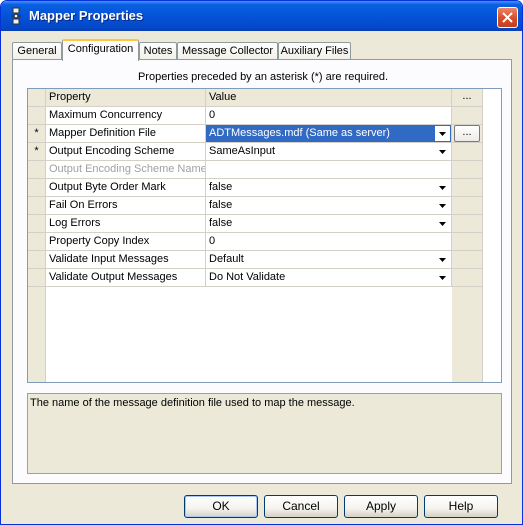 This screenshot has width=523, height=525. Describe the element at coordinates (226, 259) in the screenshot. I see `value-text: Default` at that location.